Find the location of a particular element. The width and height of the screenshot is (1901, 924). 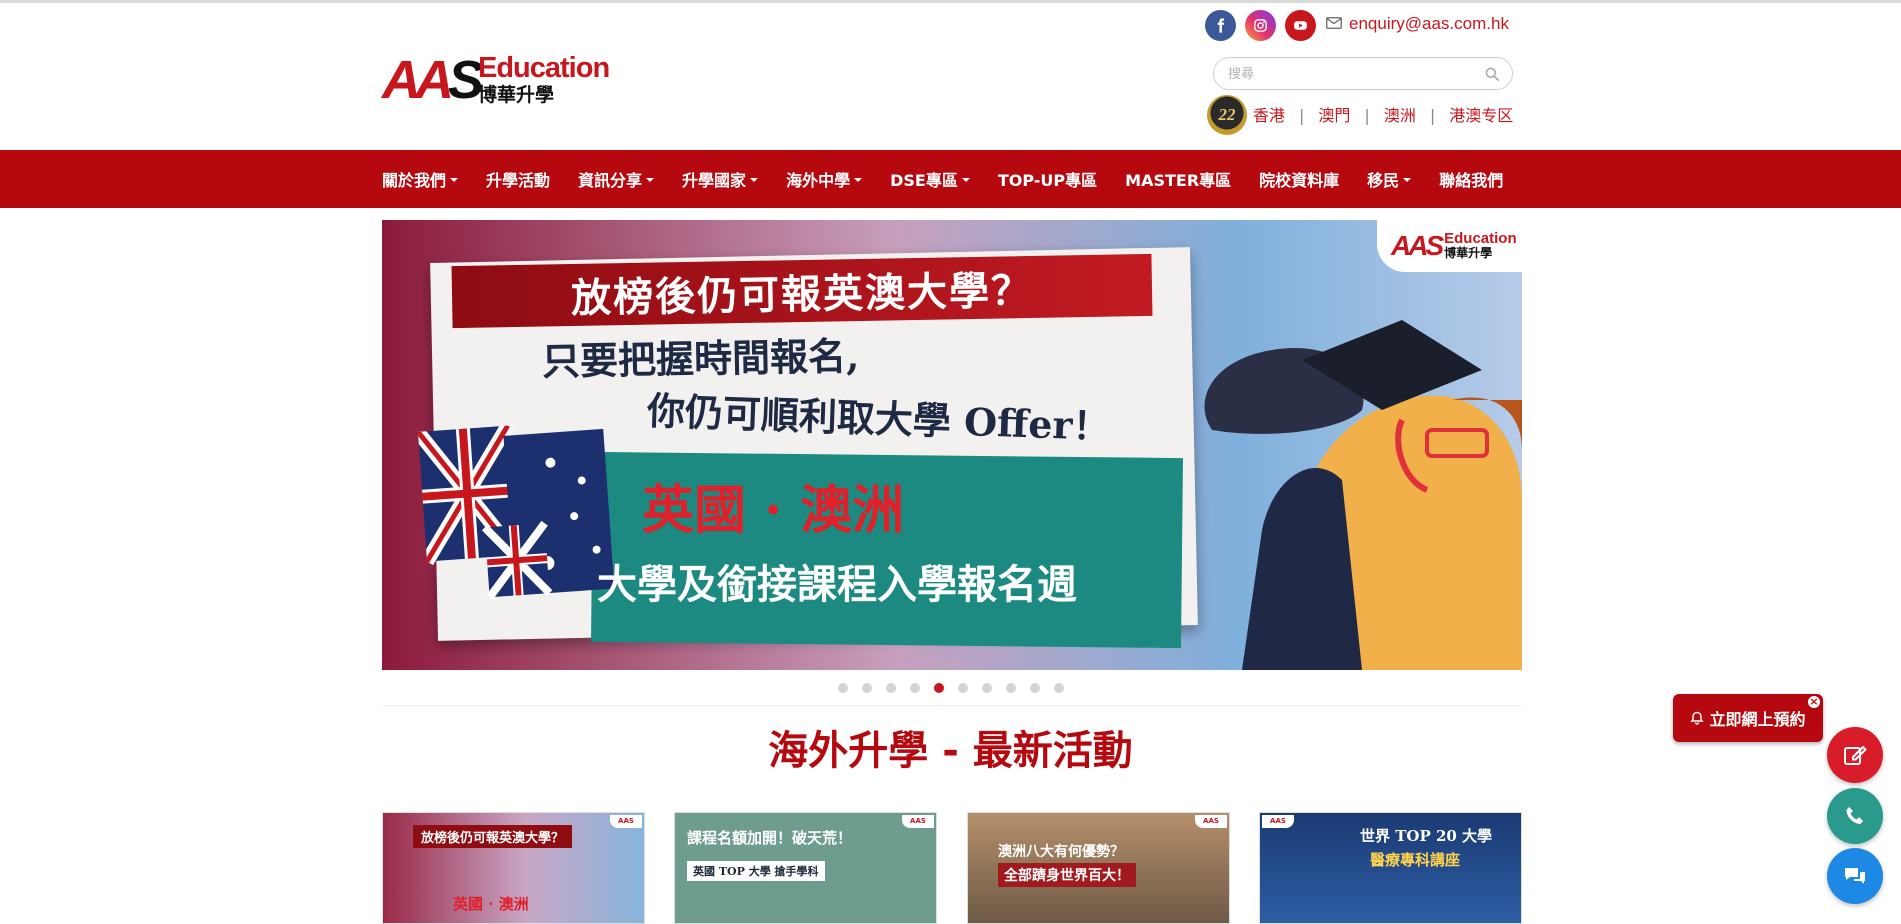

nav-master: MASTER專區 is located at coordinates (1178, 179).